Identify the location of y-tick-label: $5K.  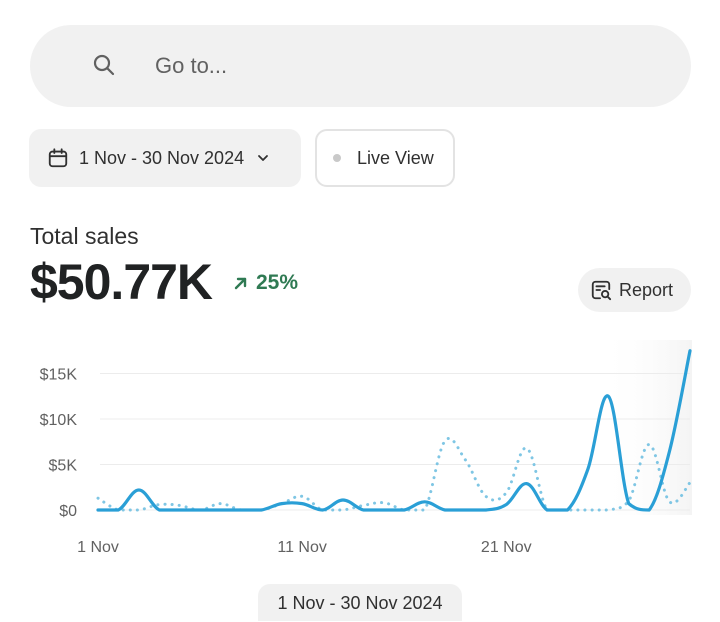
(63, 466).